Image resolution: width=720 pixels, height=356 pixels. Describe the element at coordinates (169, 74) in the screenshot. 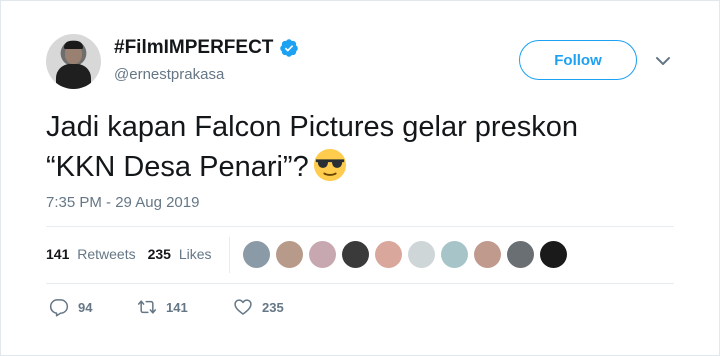

I see `author-handle: @ernestprakasa` at that location.